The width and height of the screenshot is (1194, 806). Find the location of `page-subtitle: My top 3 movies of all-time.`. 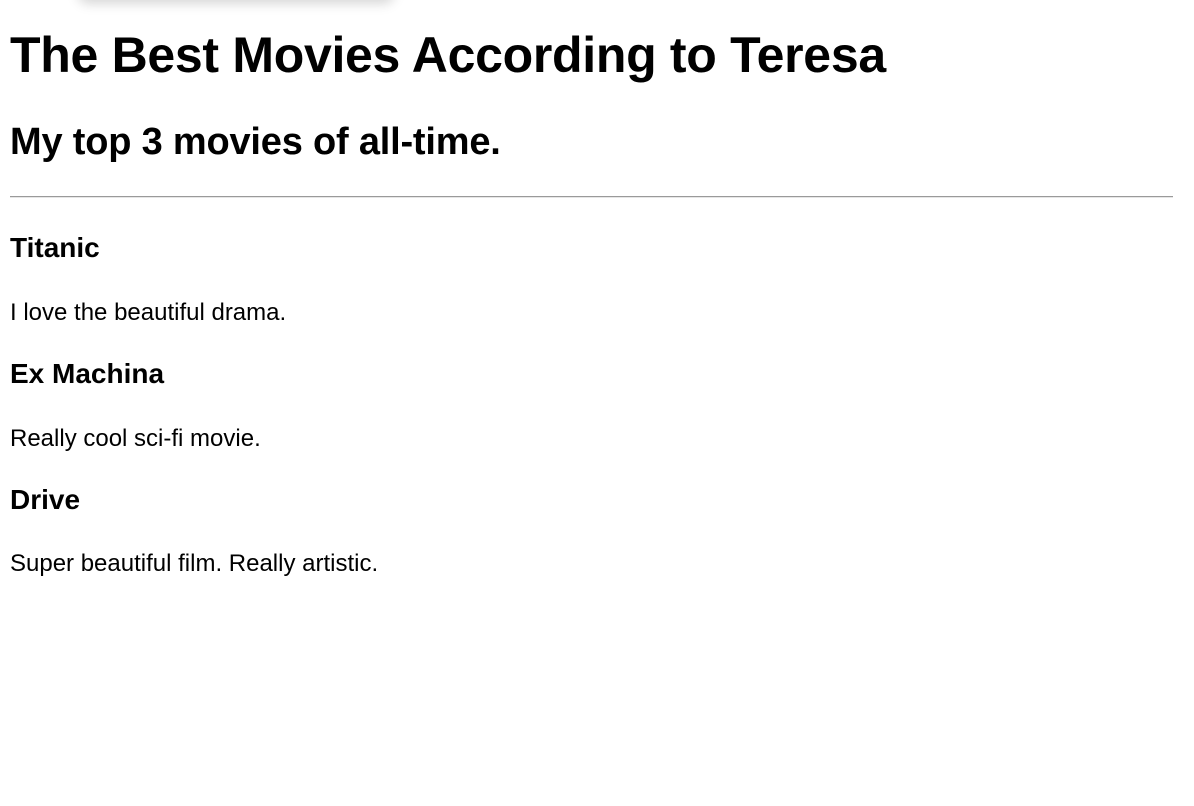

page-subtitle: My top 3 movies of all-time. is located at coordinates (255, 142).